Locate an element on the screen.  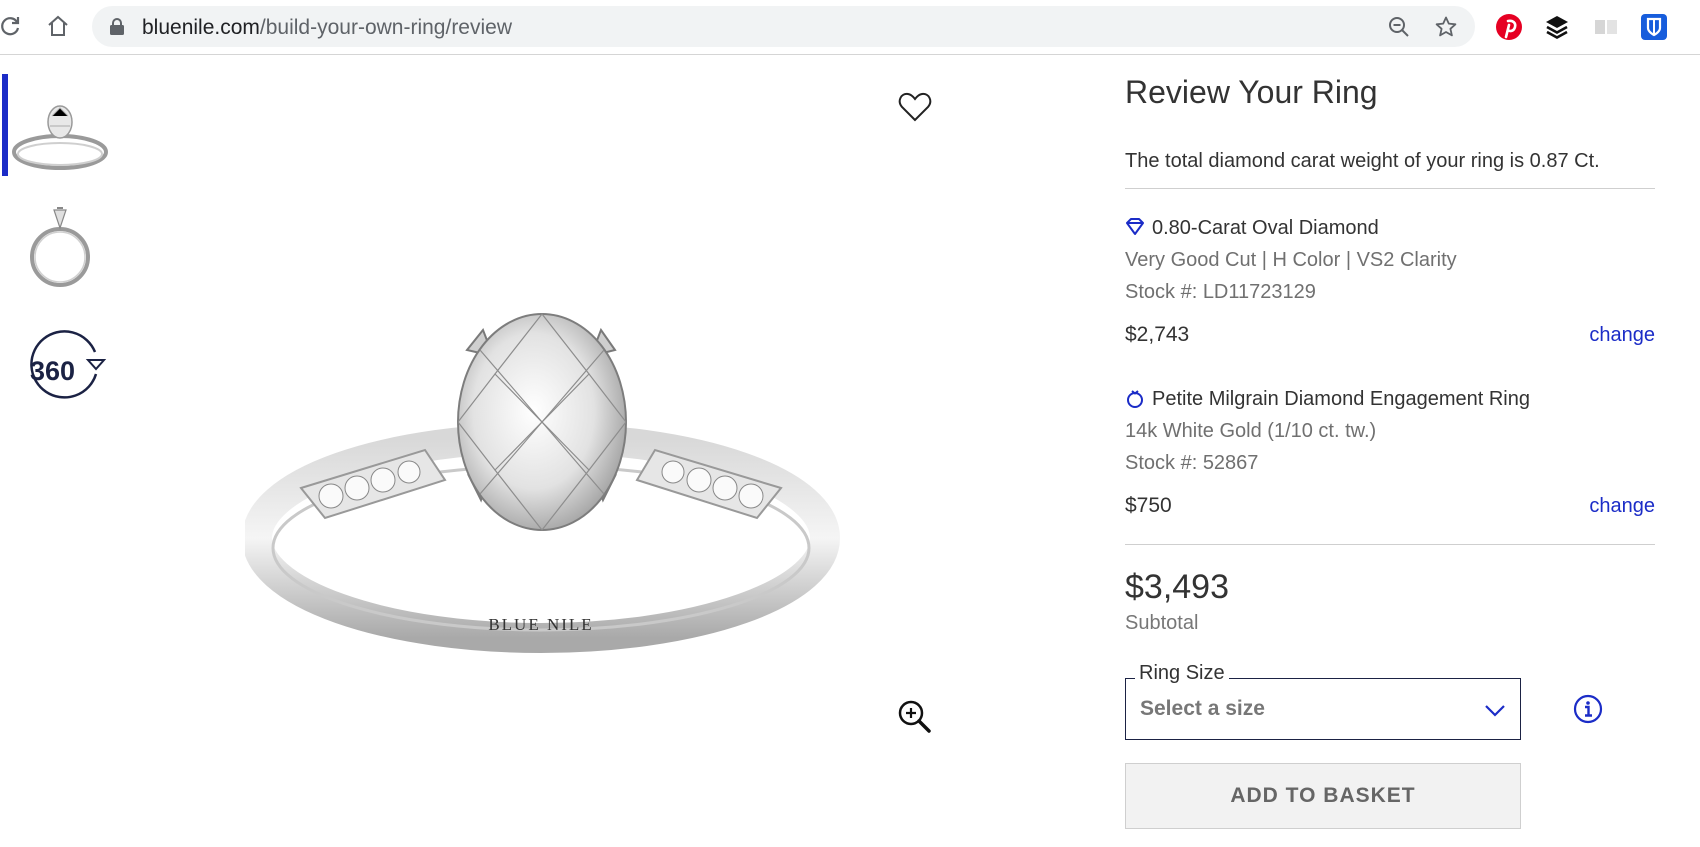
setting-item-details: 14k White Gold (1/10 ct. tw.) is located at coordinates (1251, 431).